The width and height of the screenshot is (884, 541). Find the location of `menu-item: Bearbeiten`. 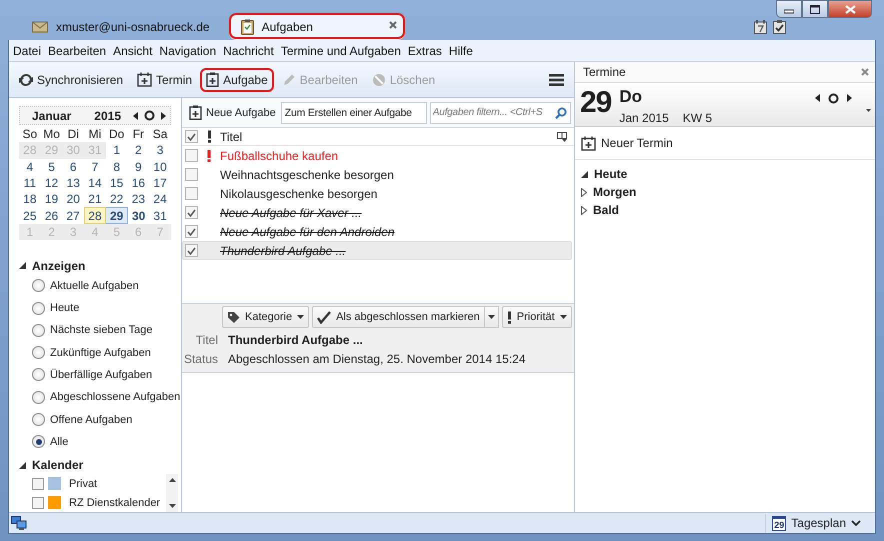

menu-item: Bearbeiten is located at coordinates (78, 51).